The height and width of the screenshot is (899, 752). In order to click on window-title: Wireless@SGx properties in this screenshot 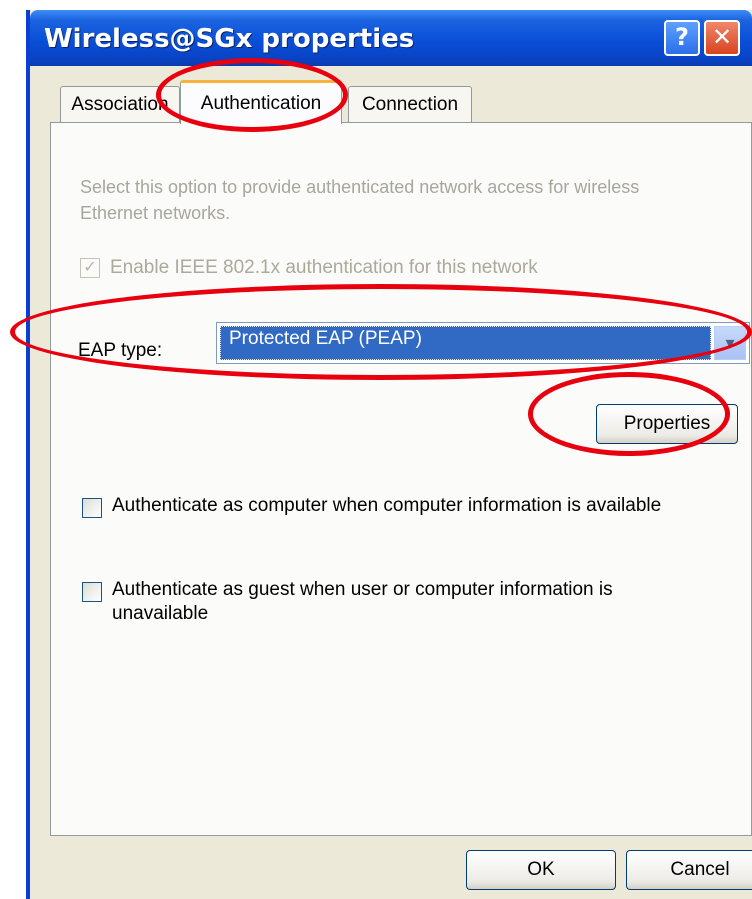, I will do `click(229, 39)`.